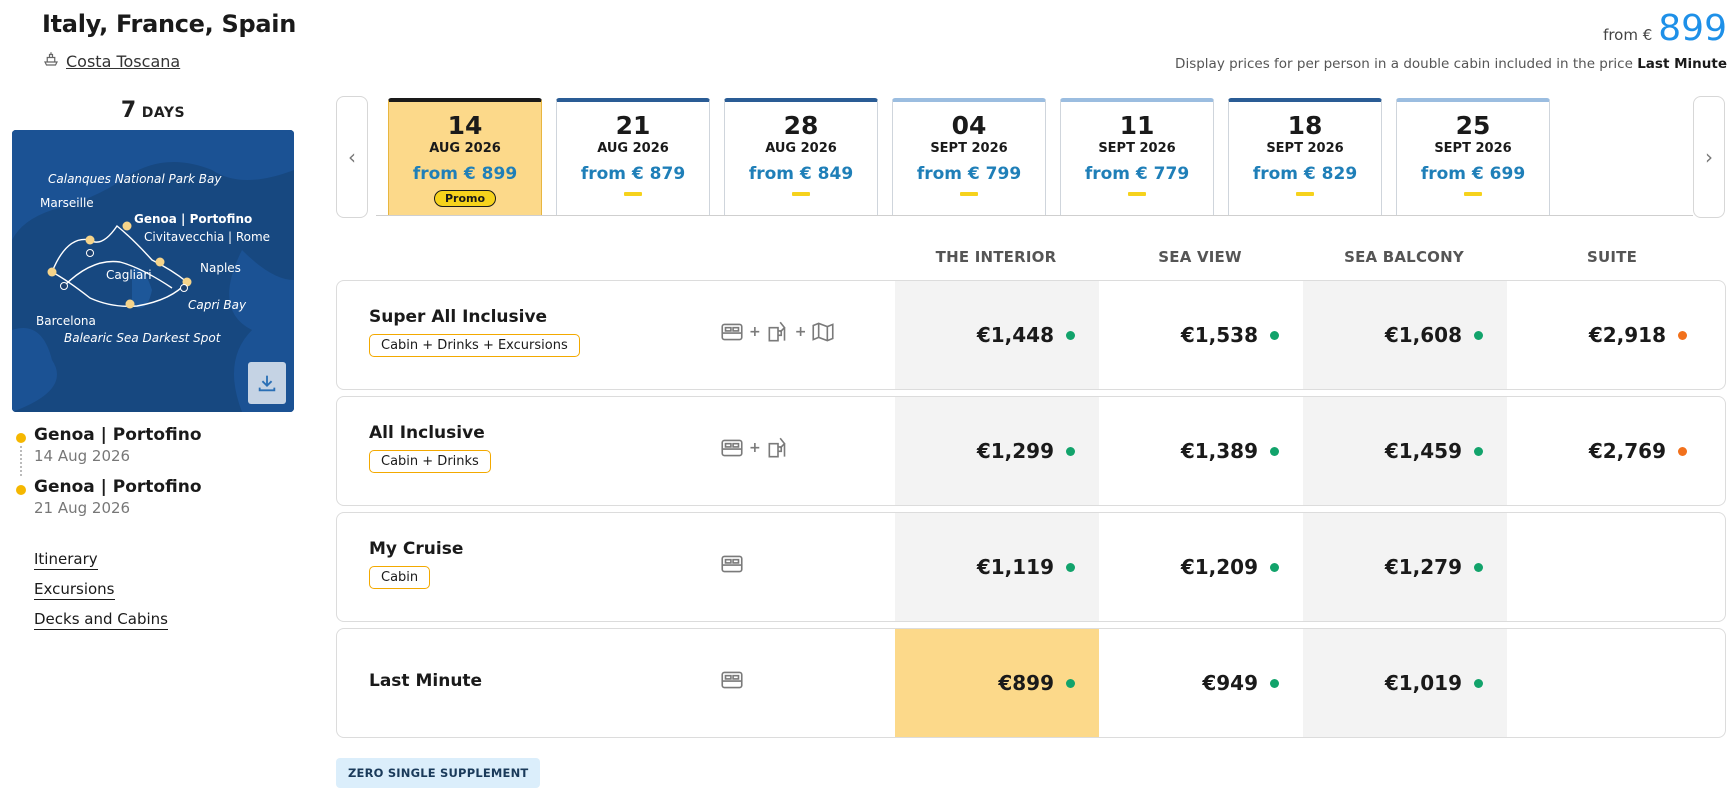 The image size is (1733, 800). What do you see at coordinates (1473, 125) in the screenshot?
I see `date-day: 25` at bounding box center [1473, 125].